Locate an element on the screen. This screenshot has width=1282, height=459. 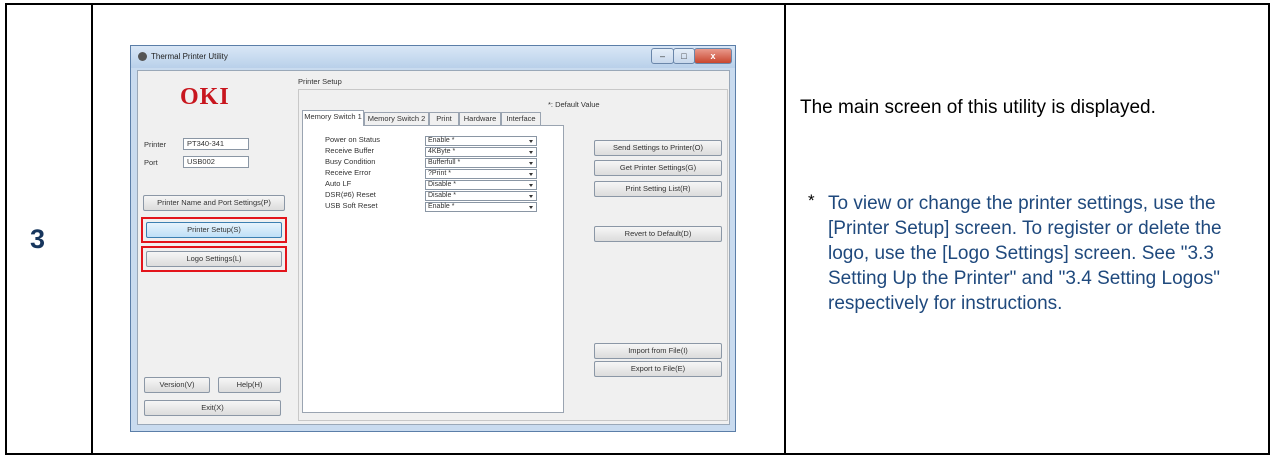
port-label: Port is located at coordinates (151, 162).